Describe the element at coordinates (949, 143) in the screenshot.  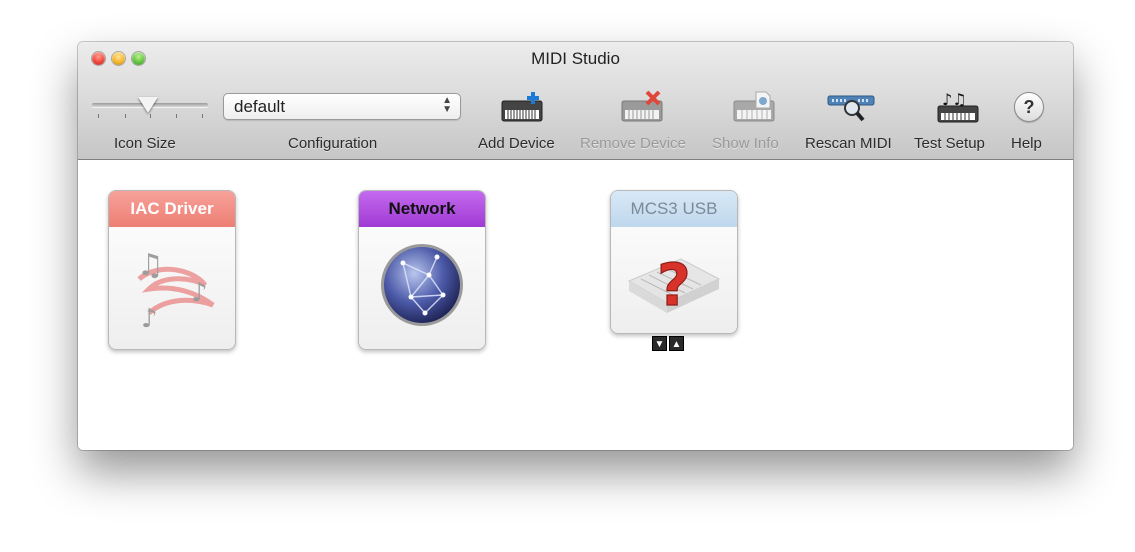
I see `test-setup-label: Test Setup` at that location.